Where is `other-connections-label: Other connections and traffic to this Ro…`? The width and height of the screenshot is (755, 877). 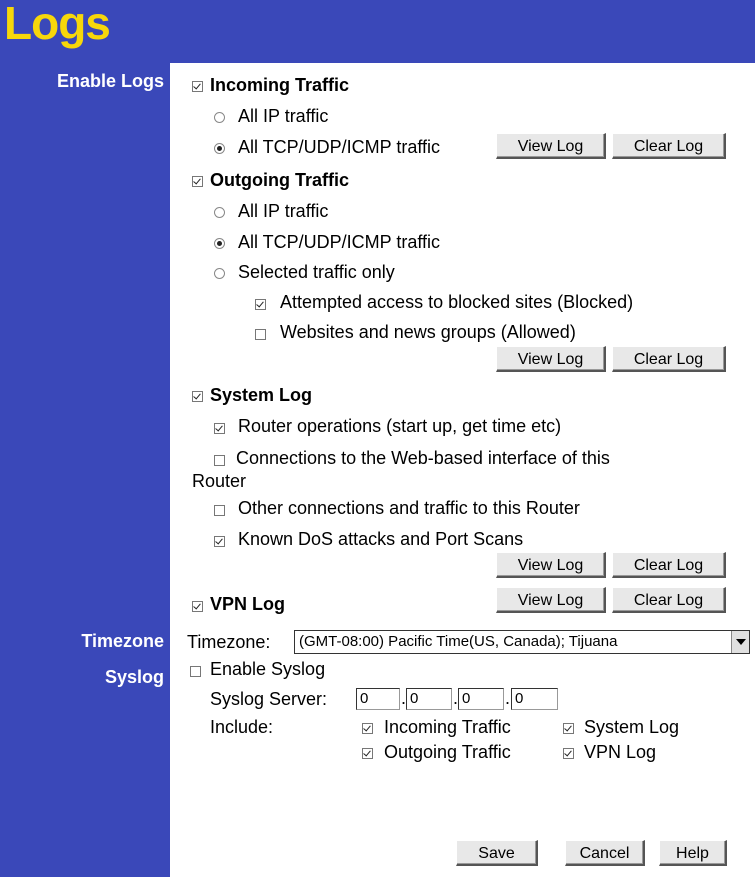 other-connections-label: Other connections and traffic to this Ro… is located at coordinates (409, 508).